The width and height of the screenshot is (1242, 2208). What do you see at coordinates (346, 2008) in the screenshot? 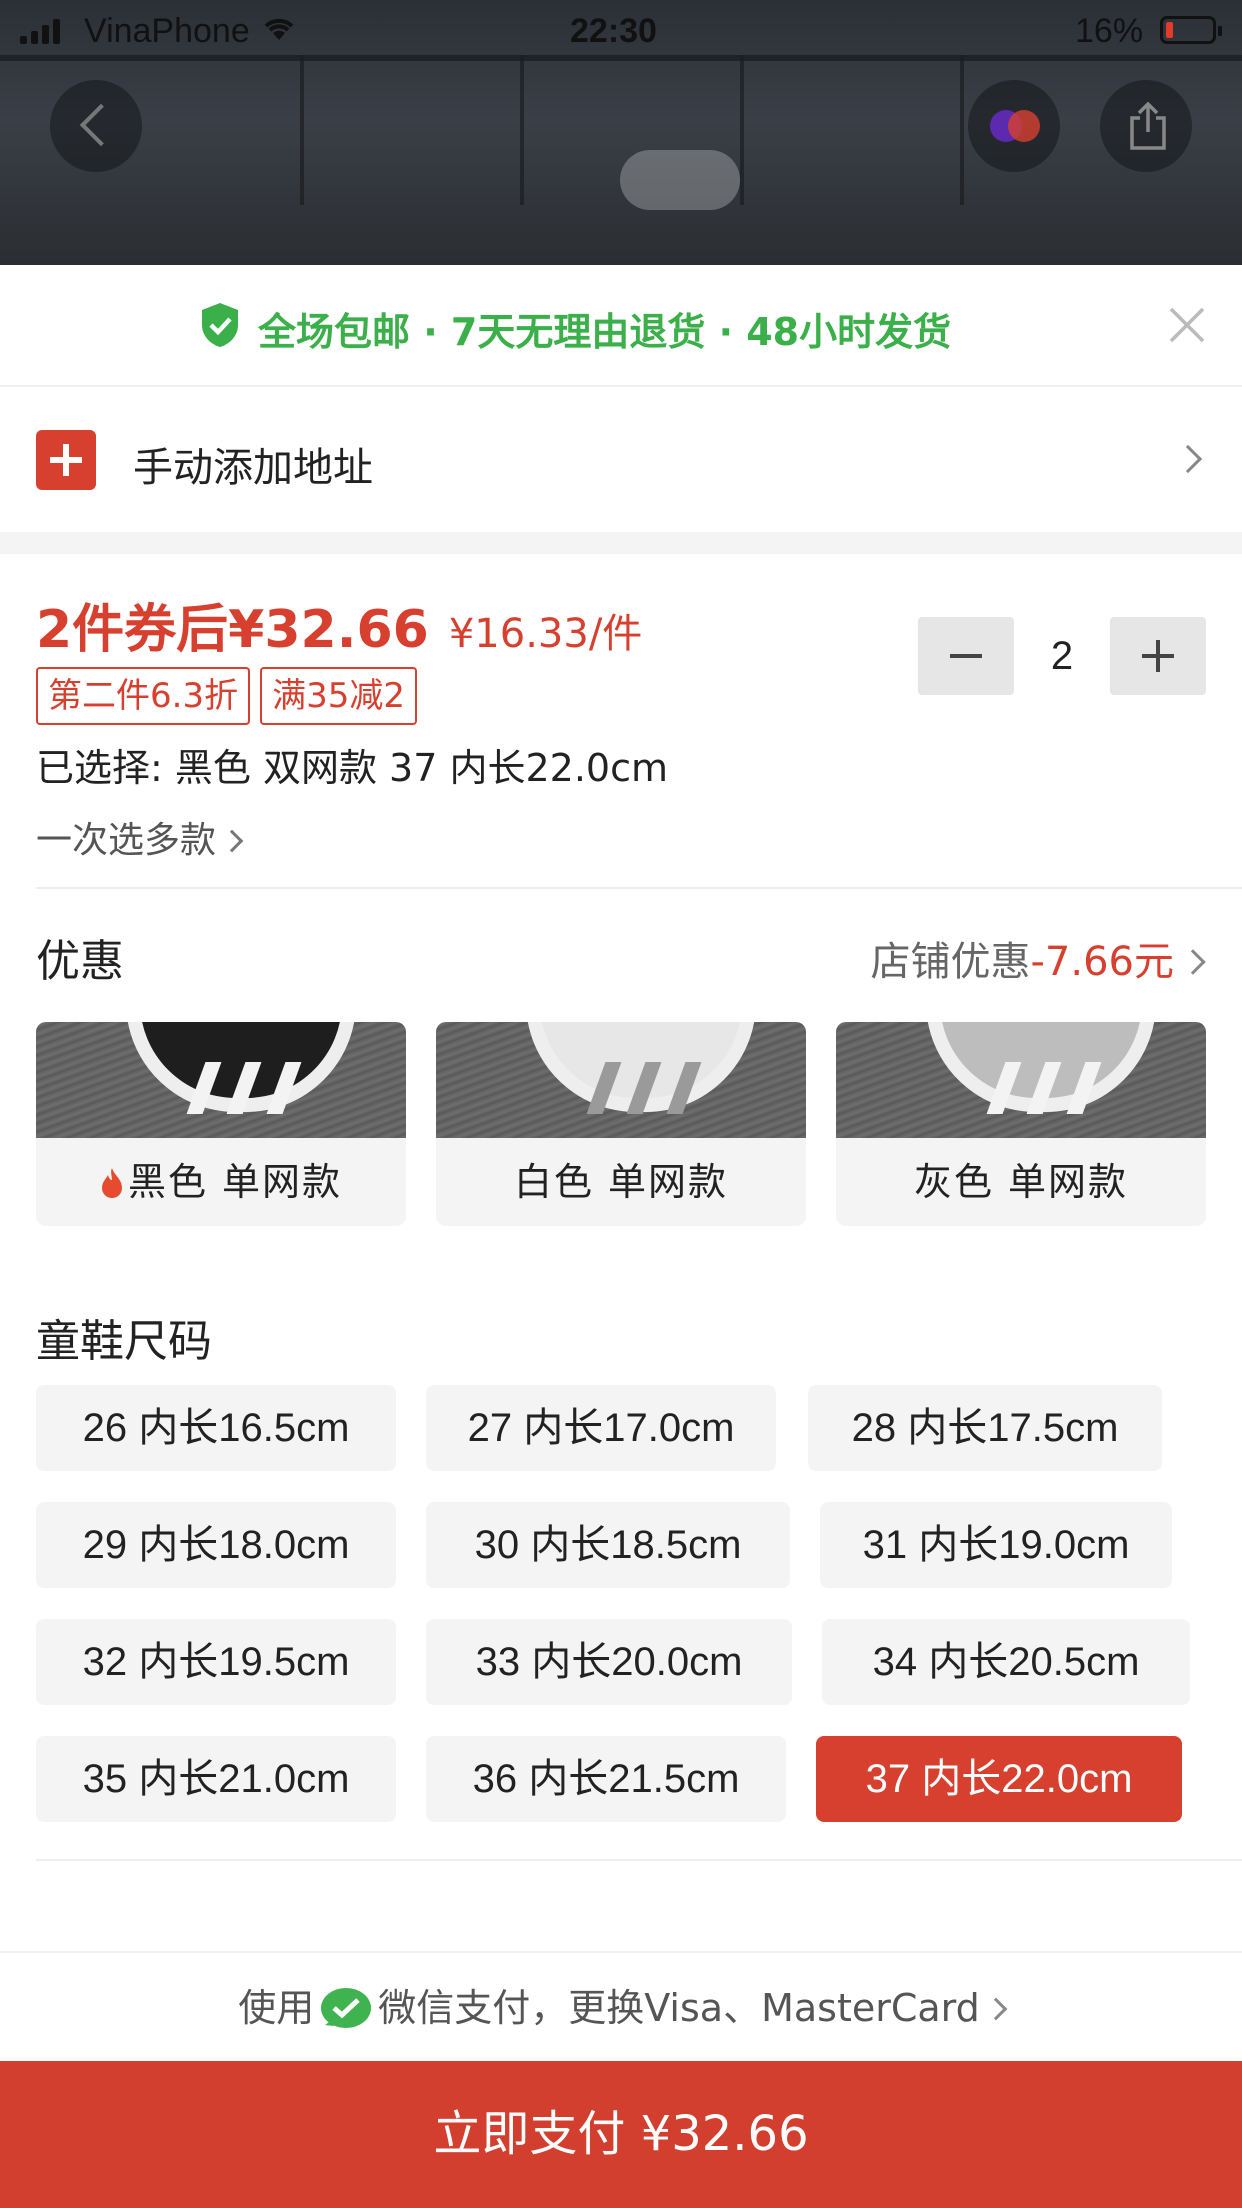
I see `wechat-pay-icon` at bounding box center [346, 2008].